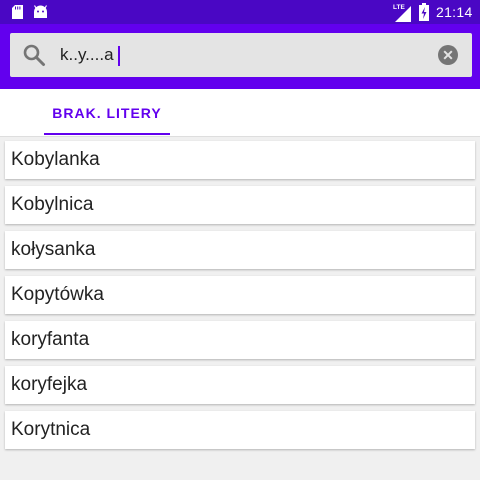  Describe the element at coordinates (240, 250) in the screenshot. I see `list-item: kołysanka` at that location.